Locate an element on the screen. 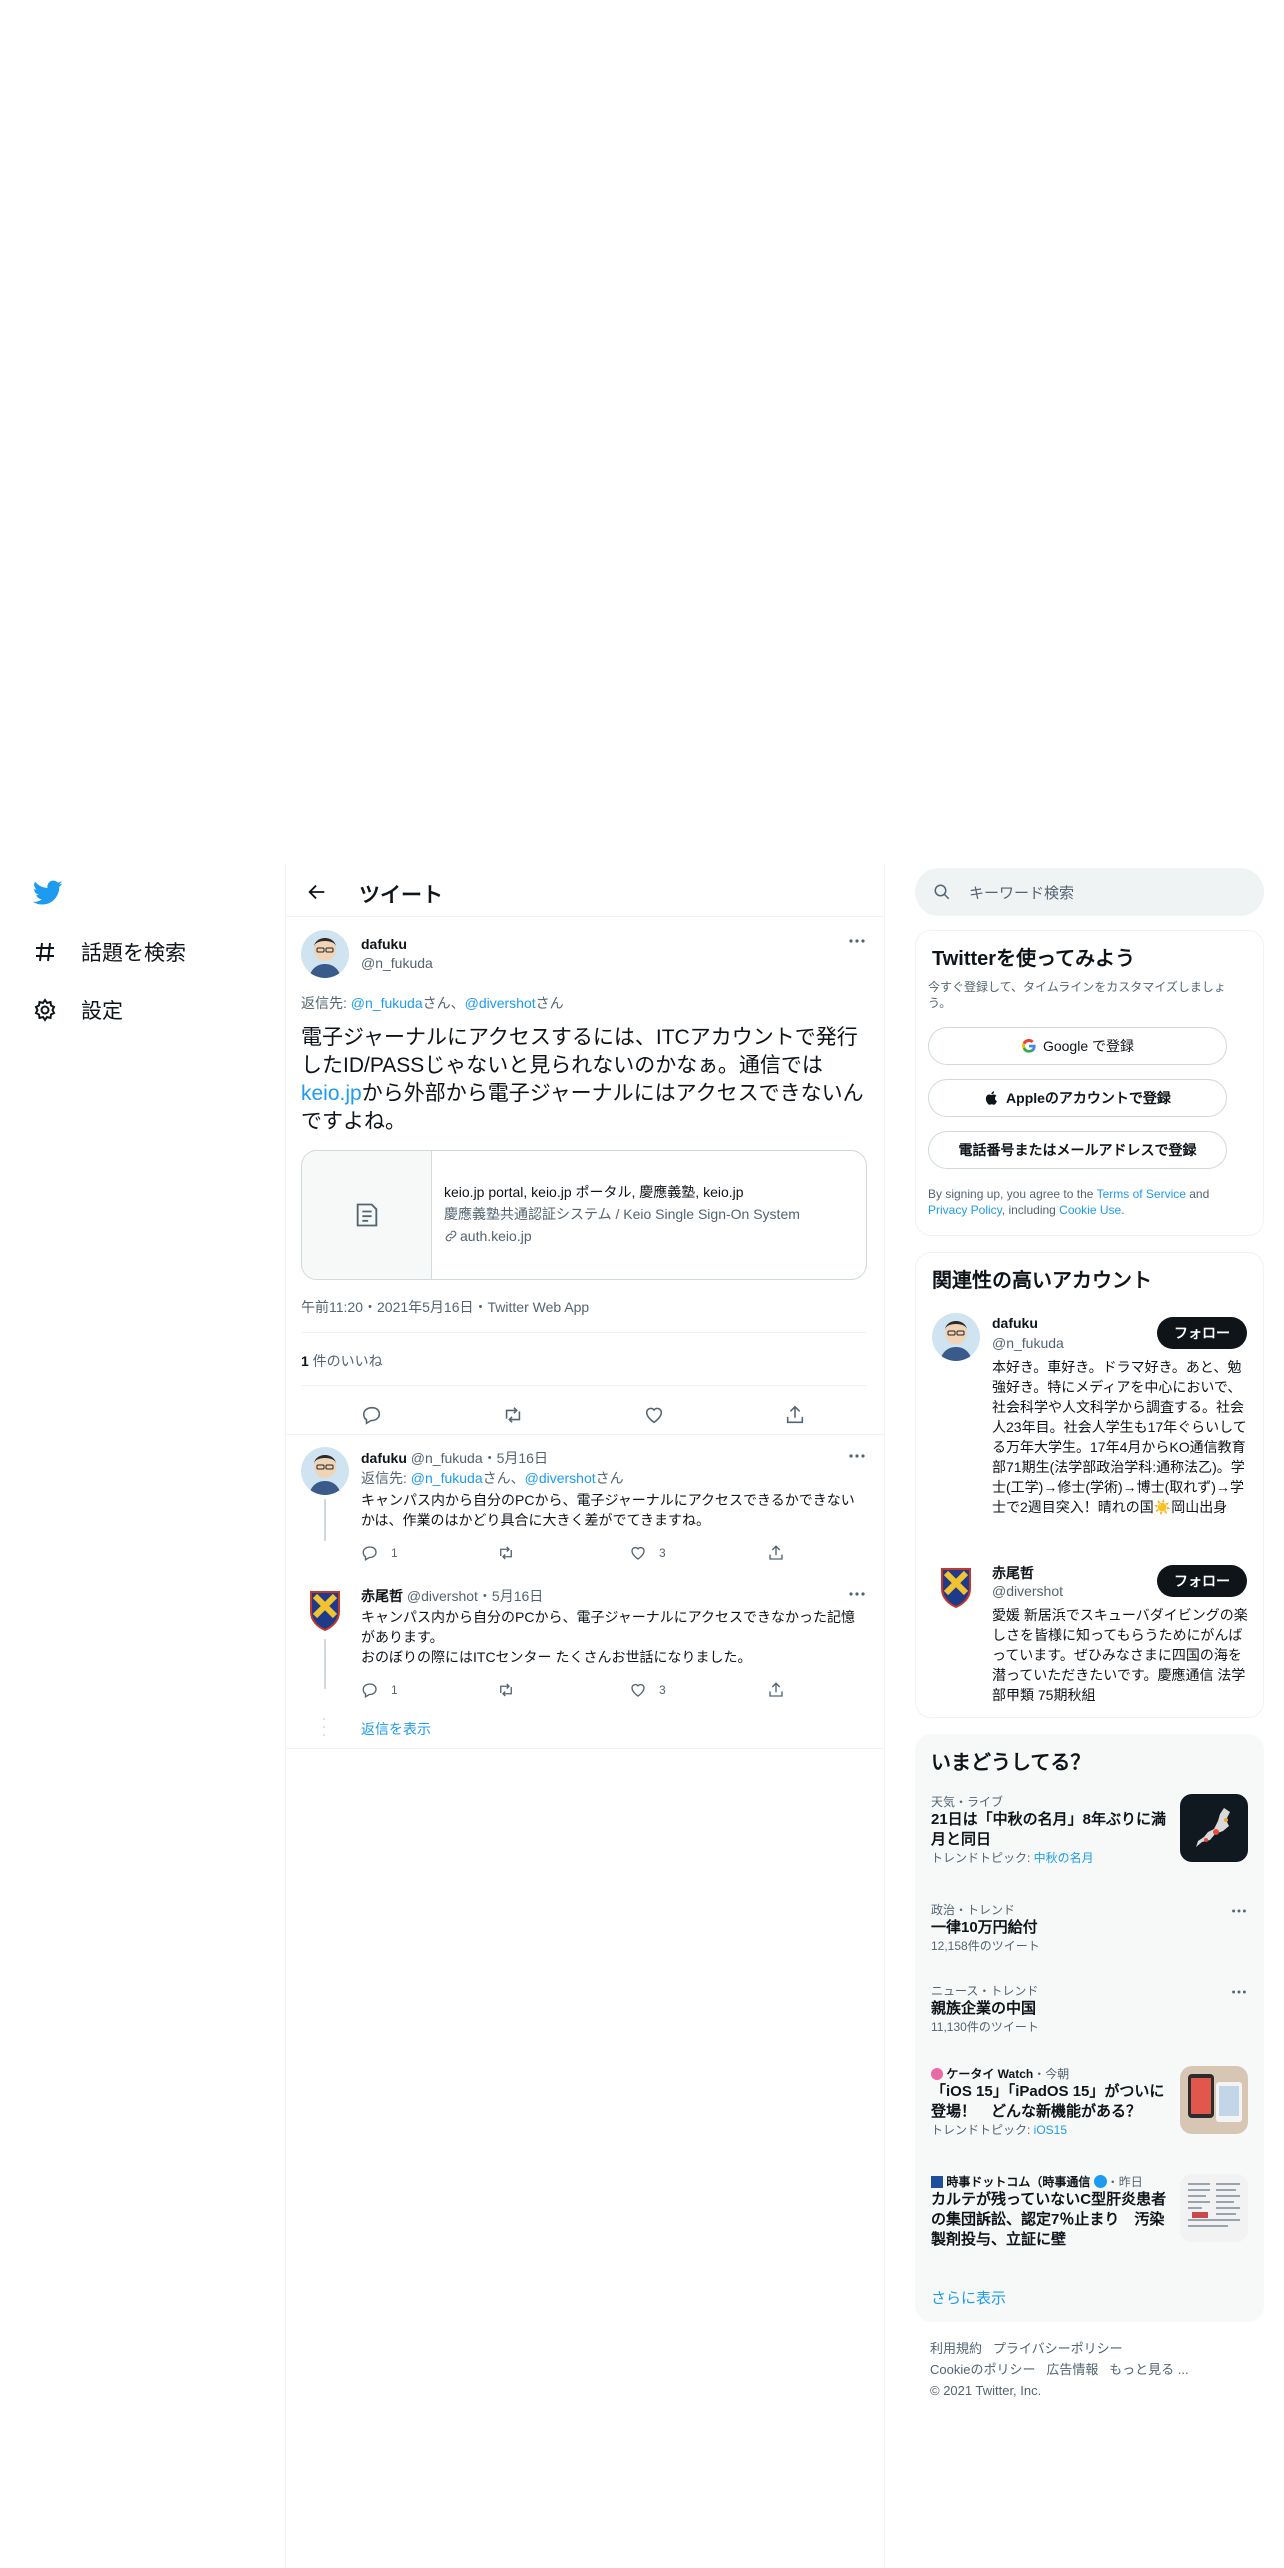 Image resolution: width=1284 pixels, height=2568 pixels. likes-summary: 1 件のいいね is located at coordinates (342, 1361).